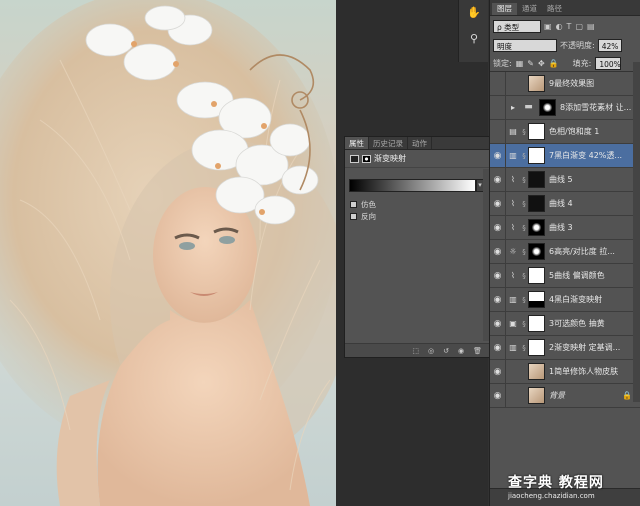  What do you see at coordinates (556, 483) in the screenshot?
I see `watermark-title: 查字典 教程网` at bounding box center [556, 483].